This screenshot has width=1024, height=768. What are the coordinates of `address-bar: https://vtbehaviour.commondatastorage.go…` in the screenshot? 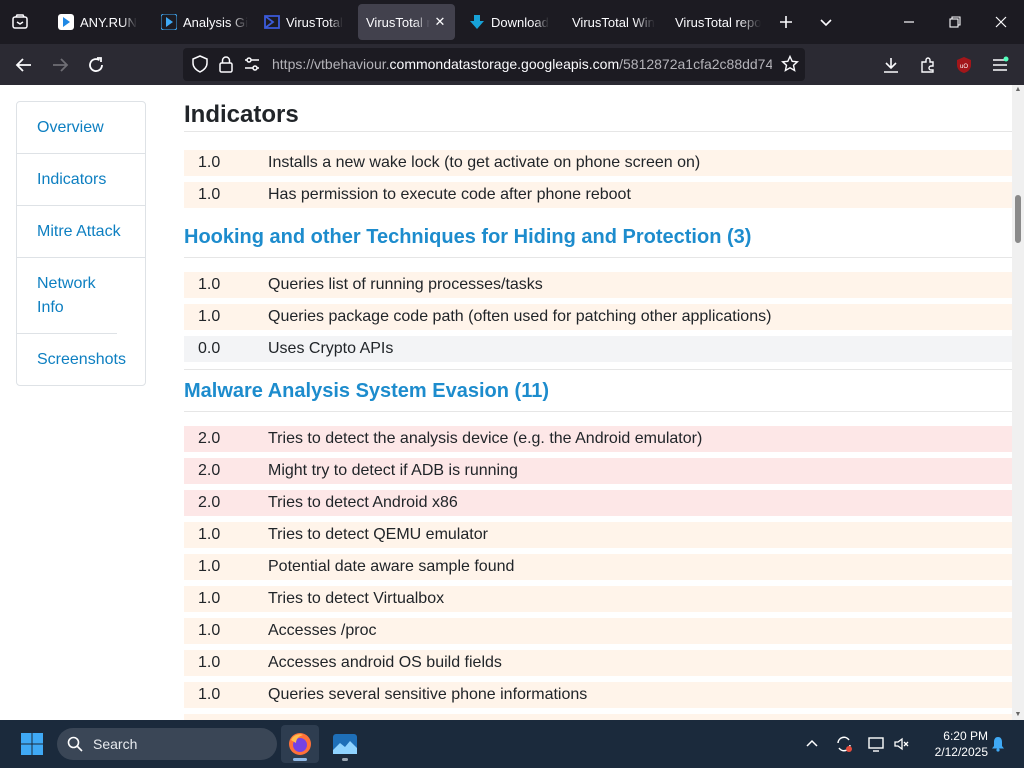 It's located at (494, 64).